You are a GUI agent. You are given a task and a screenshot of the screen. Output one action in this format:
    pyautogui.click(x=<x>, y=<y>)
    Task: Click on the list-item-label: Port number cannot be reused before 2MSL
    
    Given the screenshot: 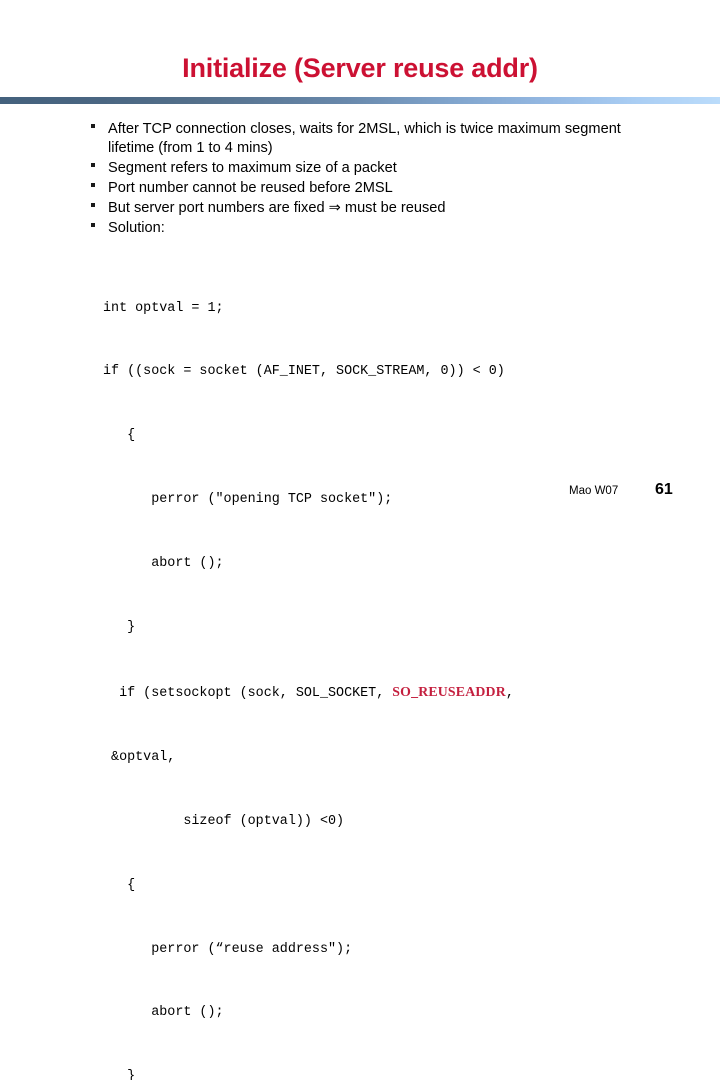 What is the action you would take?
    pyautogui.click(x=250, y=188)
    